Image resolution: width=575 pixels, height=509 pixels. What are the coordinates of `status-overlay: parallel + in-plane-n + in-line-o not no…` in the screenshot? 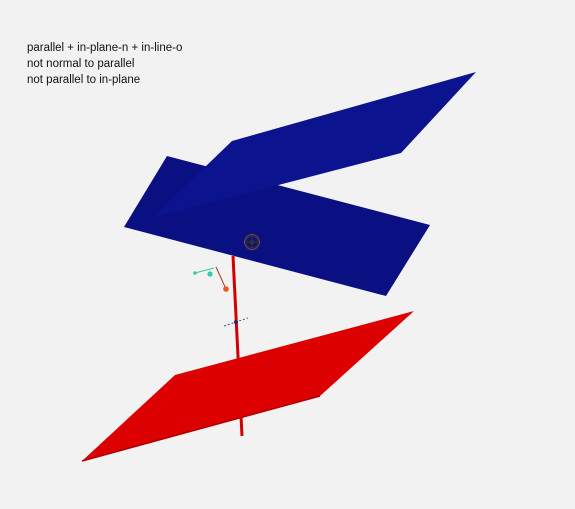 It's located at (104, 64).